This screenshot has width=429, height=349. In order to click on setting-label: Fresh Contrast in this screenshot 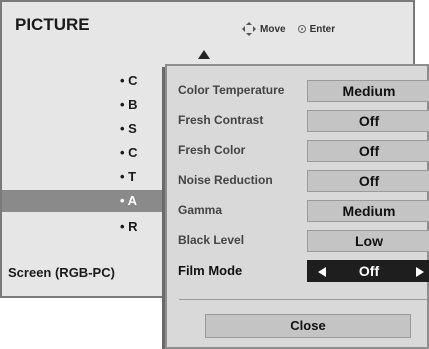, I will do `click(221, 120)`.